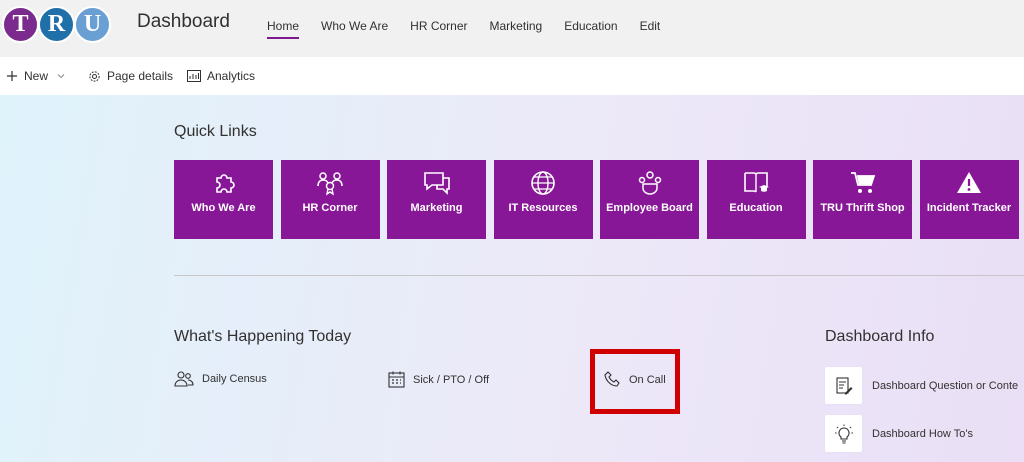 The image size is (1024, 462). Describe the element at coordinates (223, 199) in the screenshot. I see `tile-who-we-are: Who We Are` at that location.